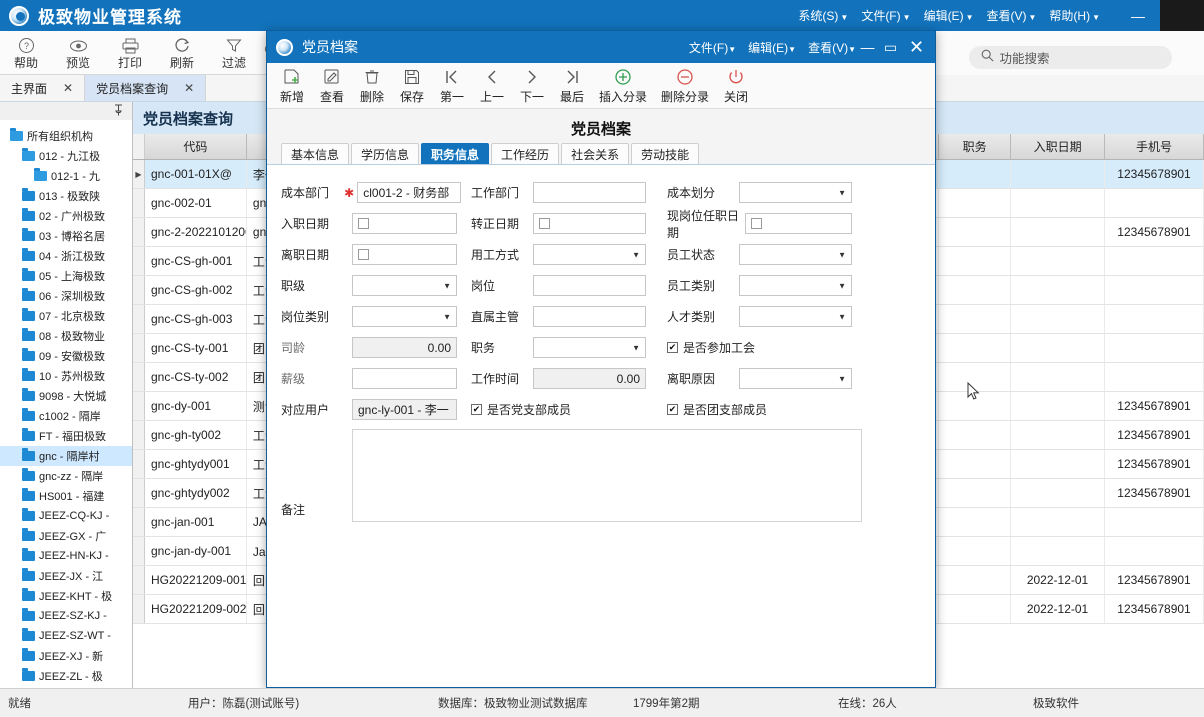  Describe the element at coordinates (717, 409) in the screenshot. I see `checkbox-youth-league-member: ✔ 是否团支部成员` at that location.